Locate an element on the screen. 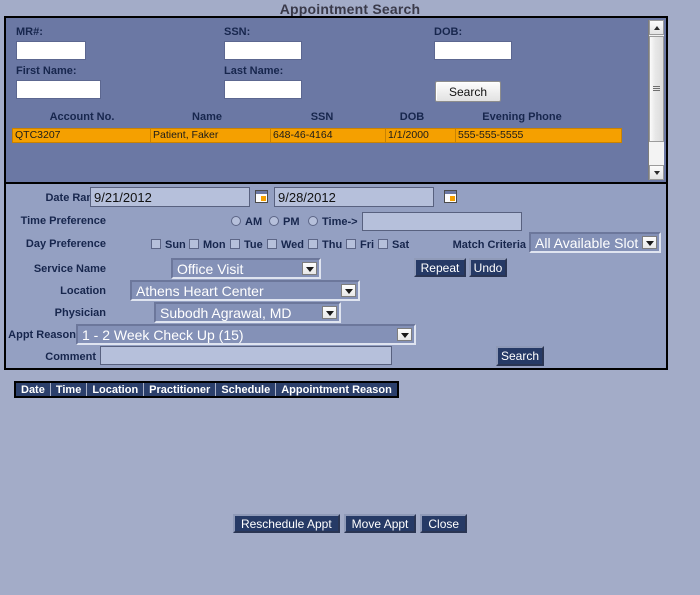  radio-time is located at coordinates (313, 221).